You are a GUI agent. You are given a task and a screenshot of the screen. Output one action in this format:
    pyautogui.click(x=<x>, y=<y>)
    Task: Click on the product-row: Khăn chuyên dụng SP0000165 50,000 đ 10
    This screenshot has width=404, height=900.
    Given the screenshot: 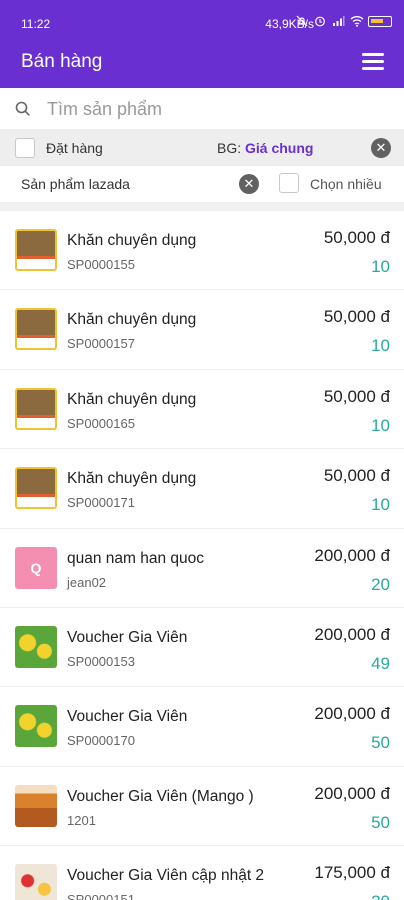 What is the action you would take?
    pyautogui.click(x=202, y=410)
    